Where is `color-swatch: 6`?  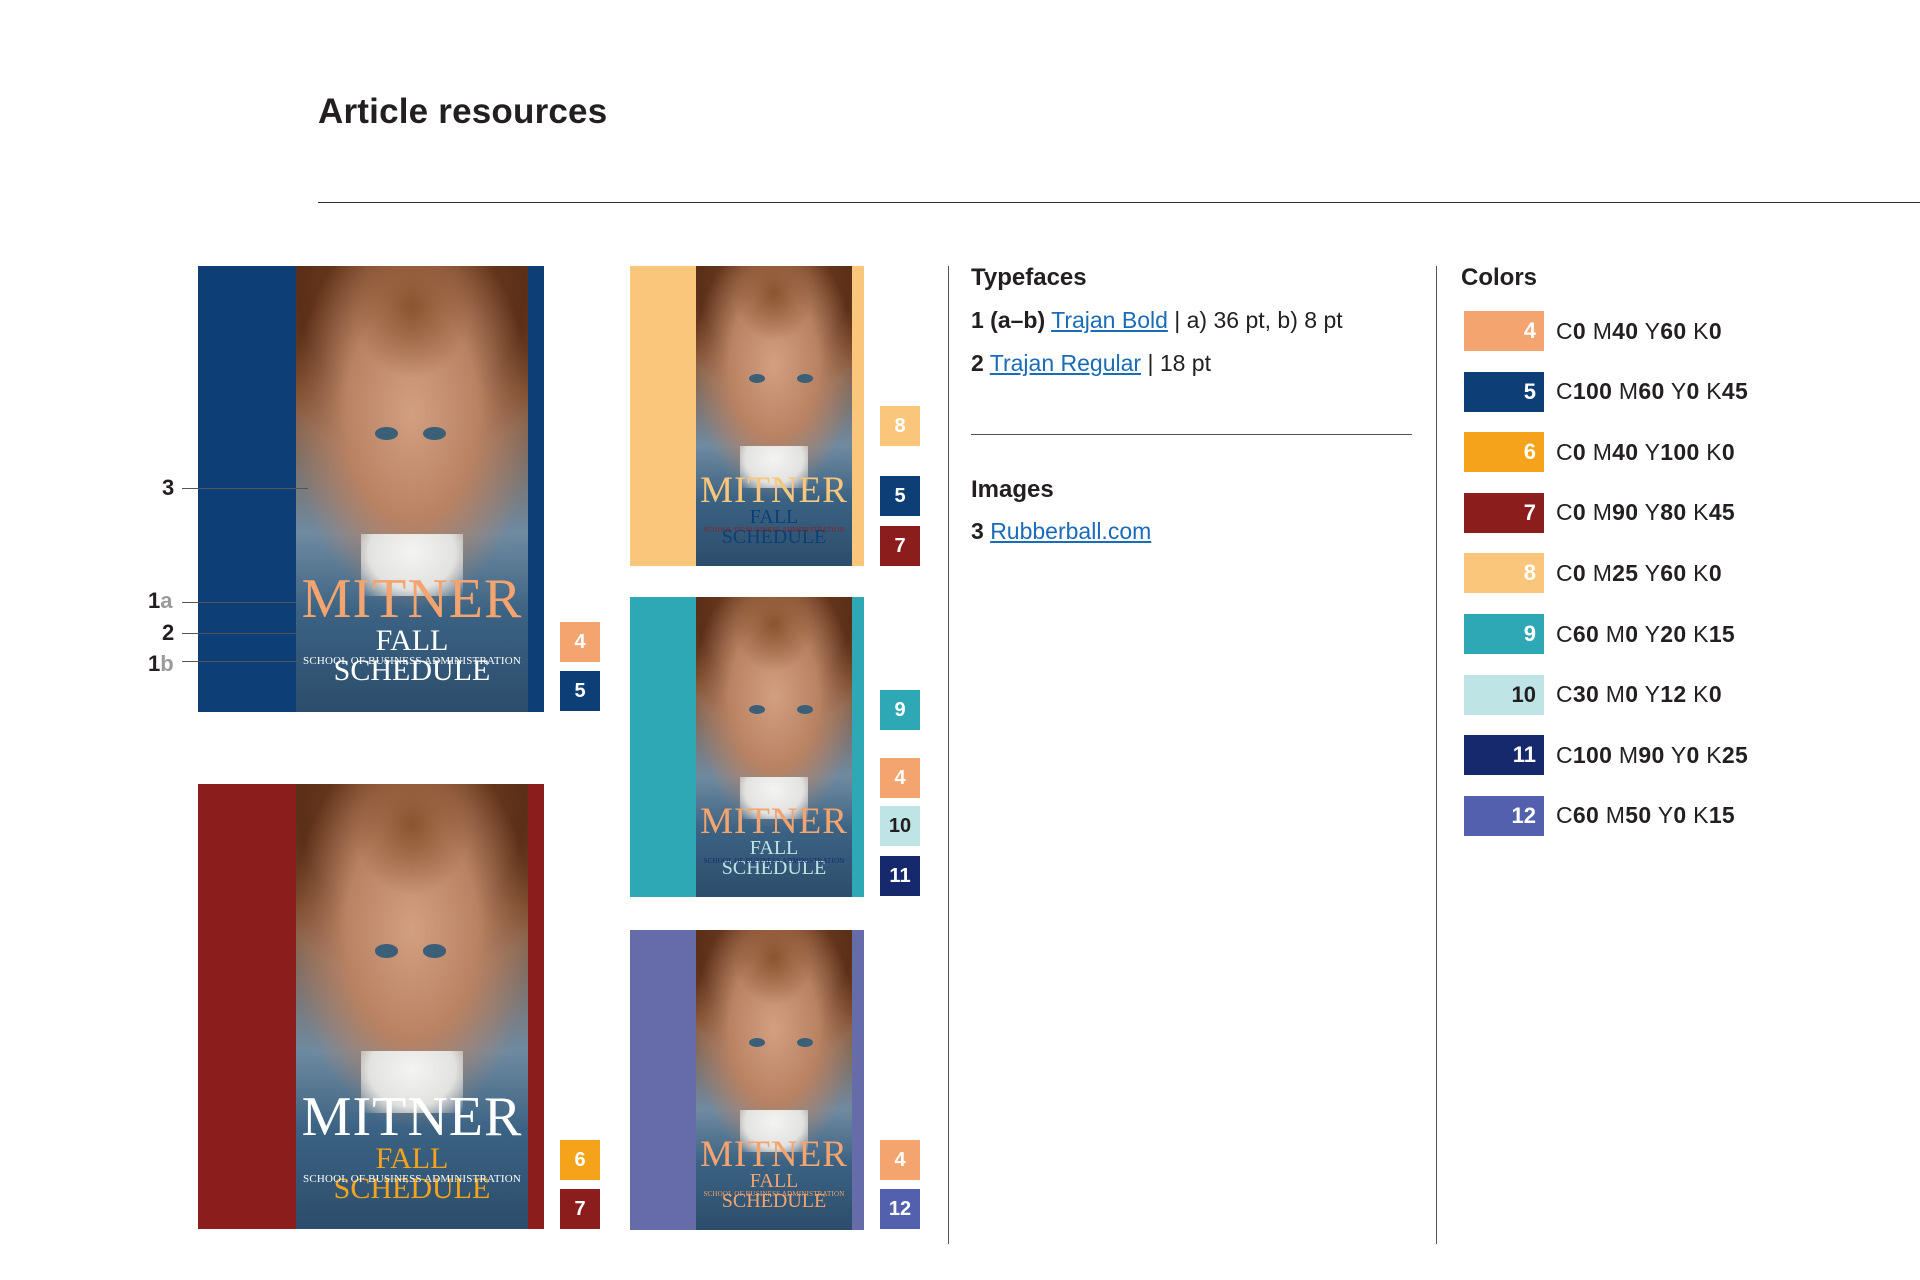
color-swatch: 6 is located at coordinates (1504, 452).